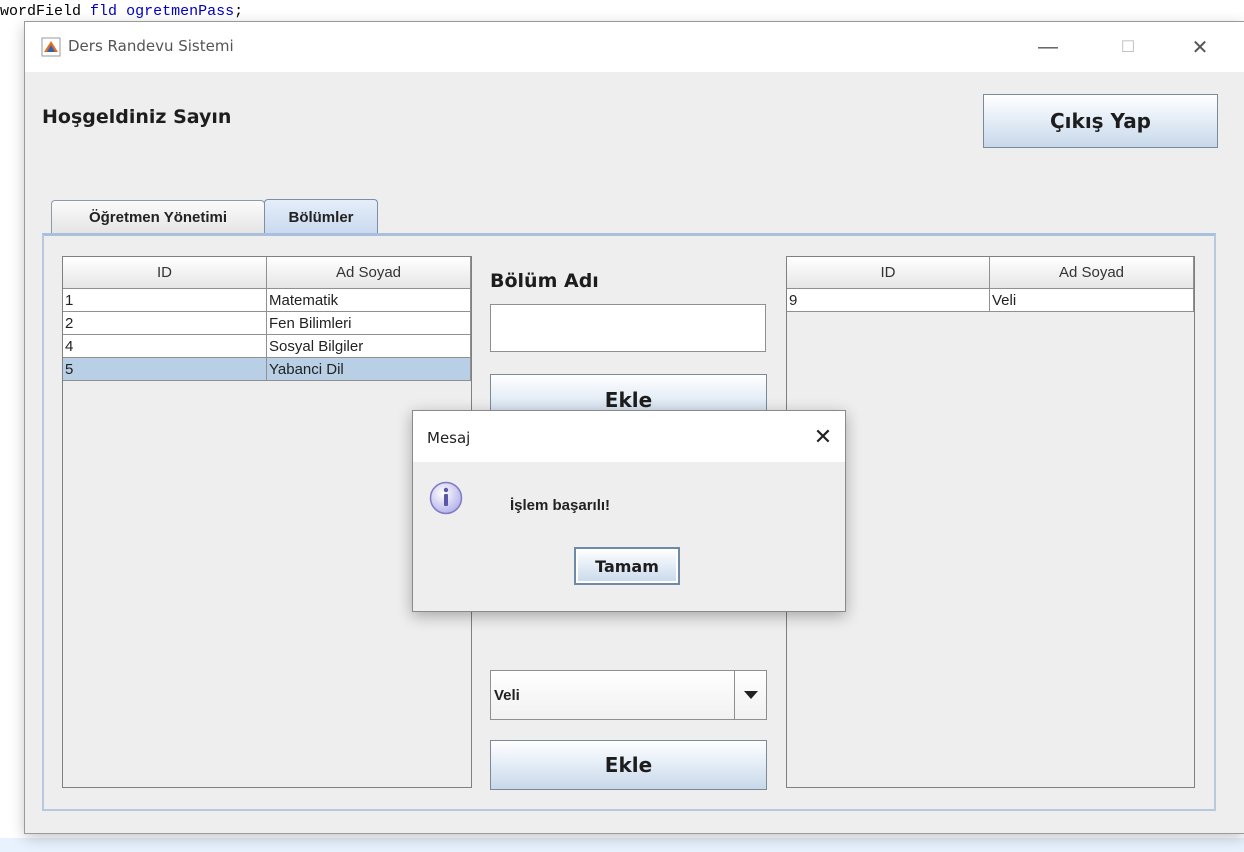 The width and height of the screenshot is (1244, 852). I want to click on logout-button: Çıkış Yap, so click(1100, 121).